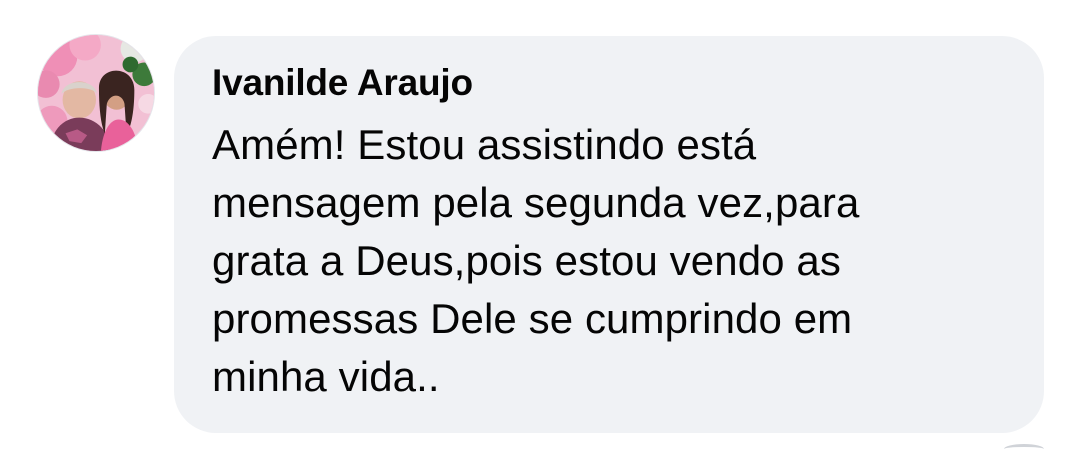 Image resolution: width=1080 pixels, height=454 pixels. I want to click on comment-message-line: promessas Dele se cumprindo em, so click(532, 318).